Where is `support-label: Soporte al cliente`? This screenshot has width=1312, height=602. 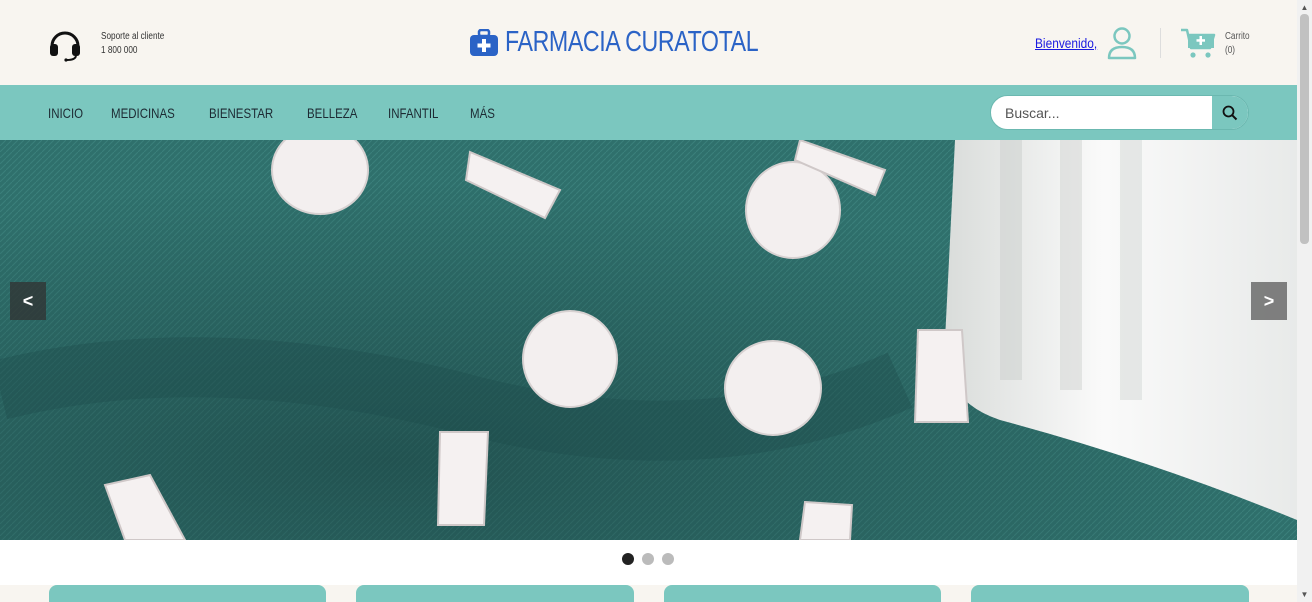 support-label: Soporte al cliente is located at coordinates (133, 36).